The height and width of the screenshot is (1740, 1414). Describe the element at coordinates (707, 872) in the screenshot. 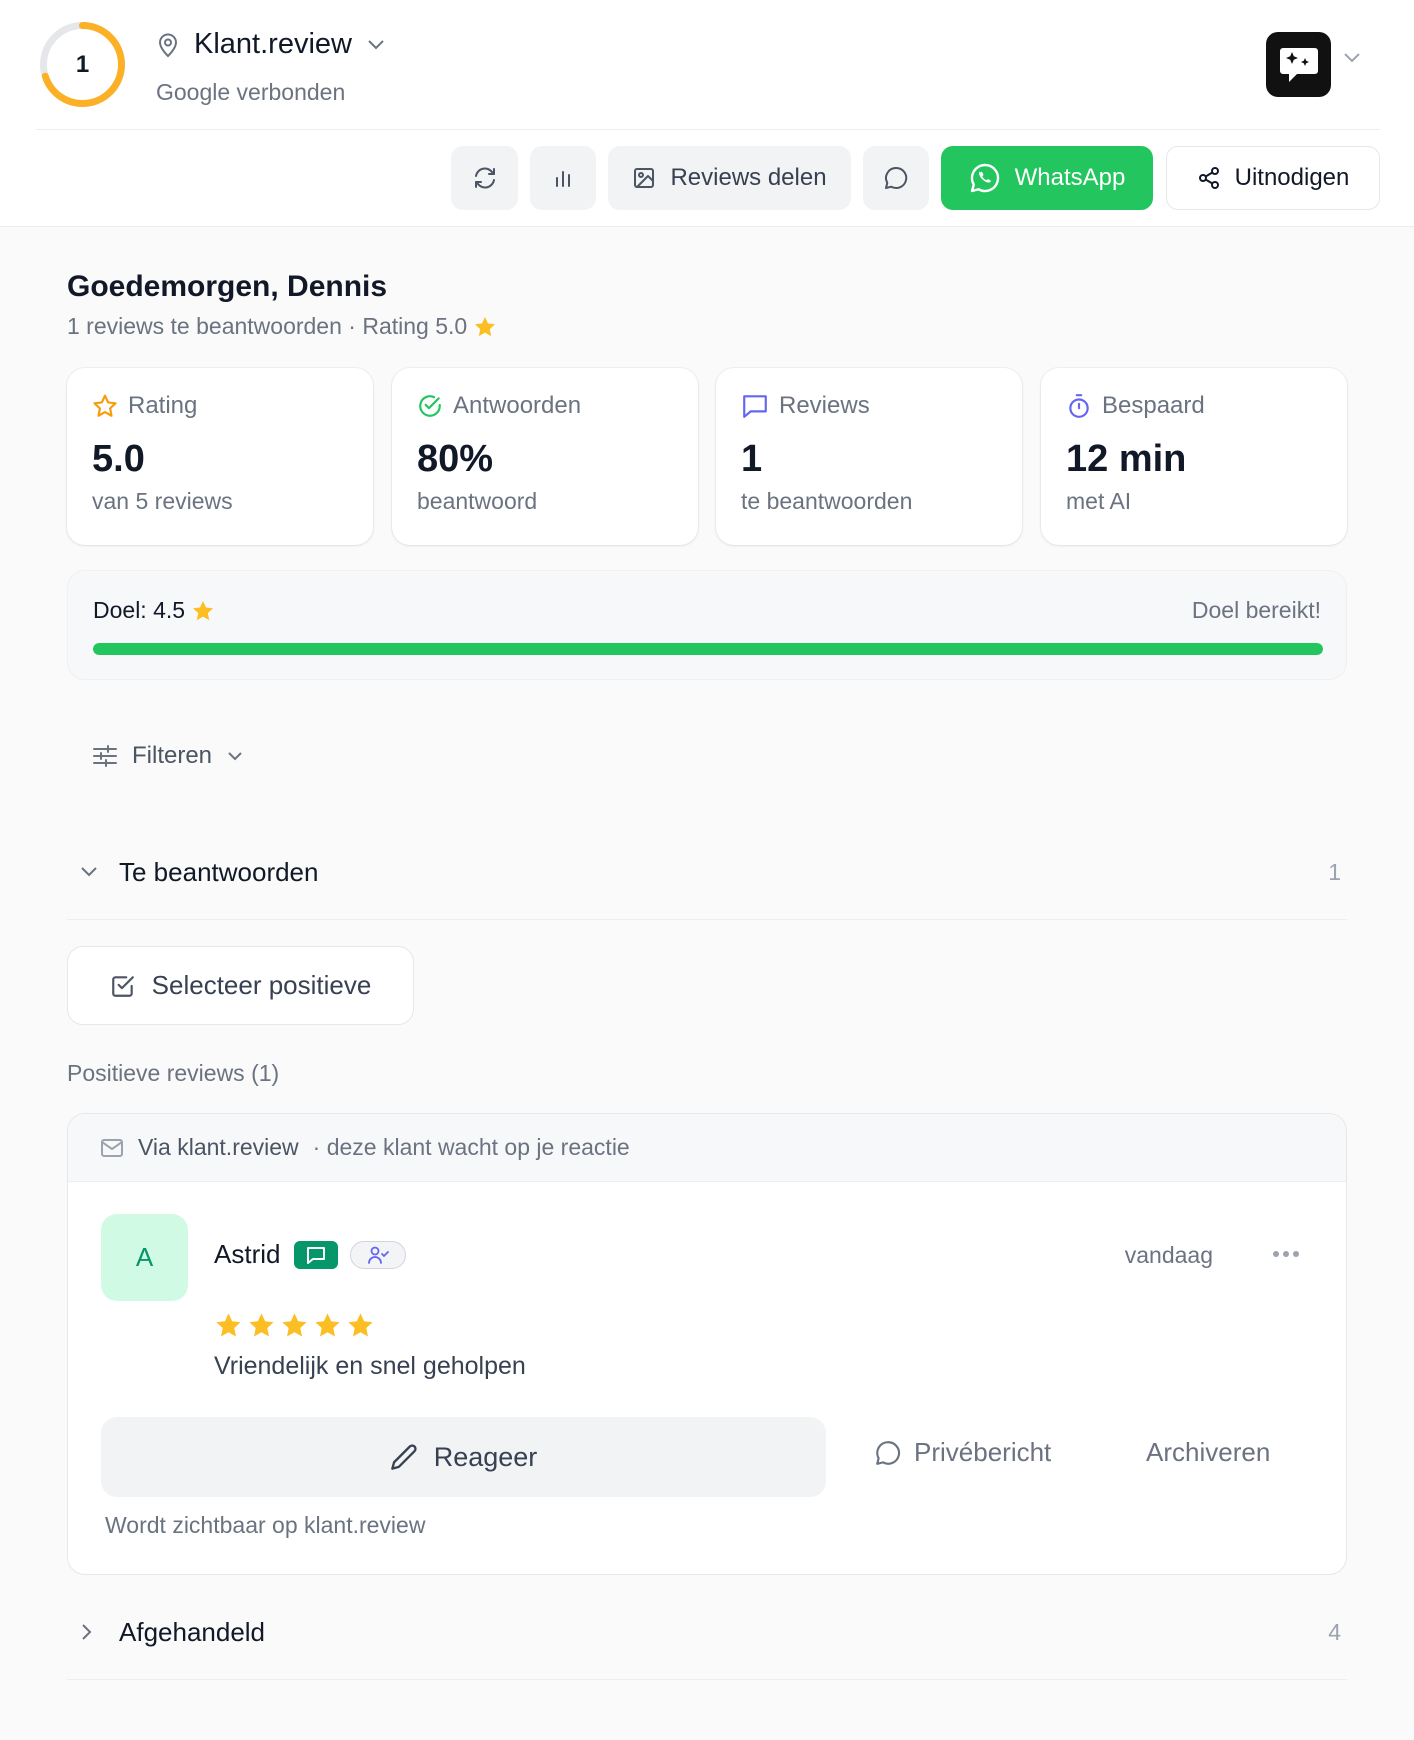

I see `section-pending-header: Te beantwoorden 1` at that location.